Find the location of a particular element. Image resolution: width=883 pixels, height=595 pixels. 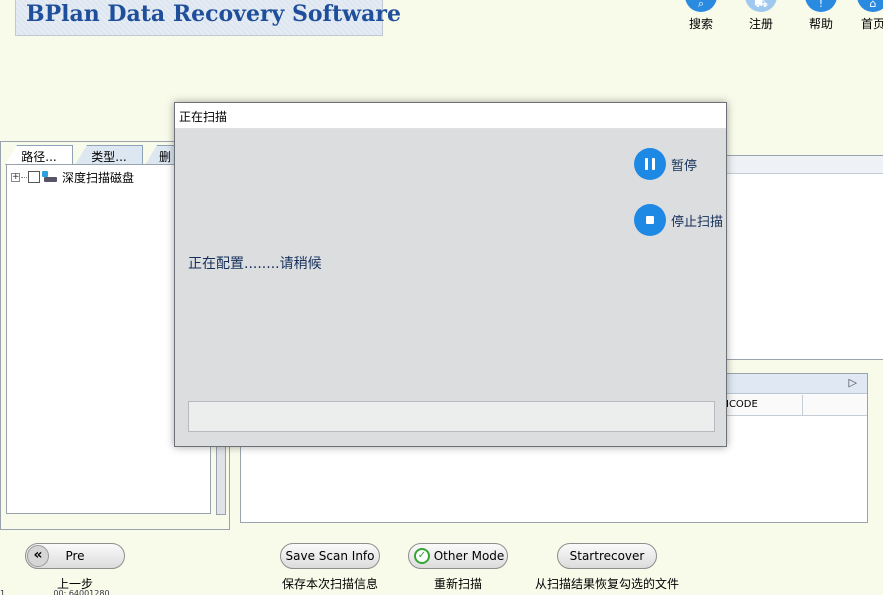

pause-button: 暂停 is located at coordinates (665, 164).